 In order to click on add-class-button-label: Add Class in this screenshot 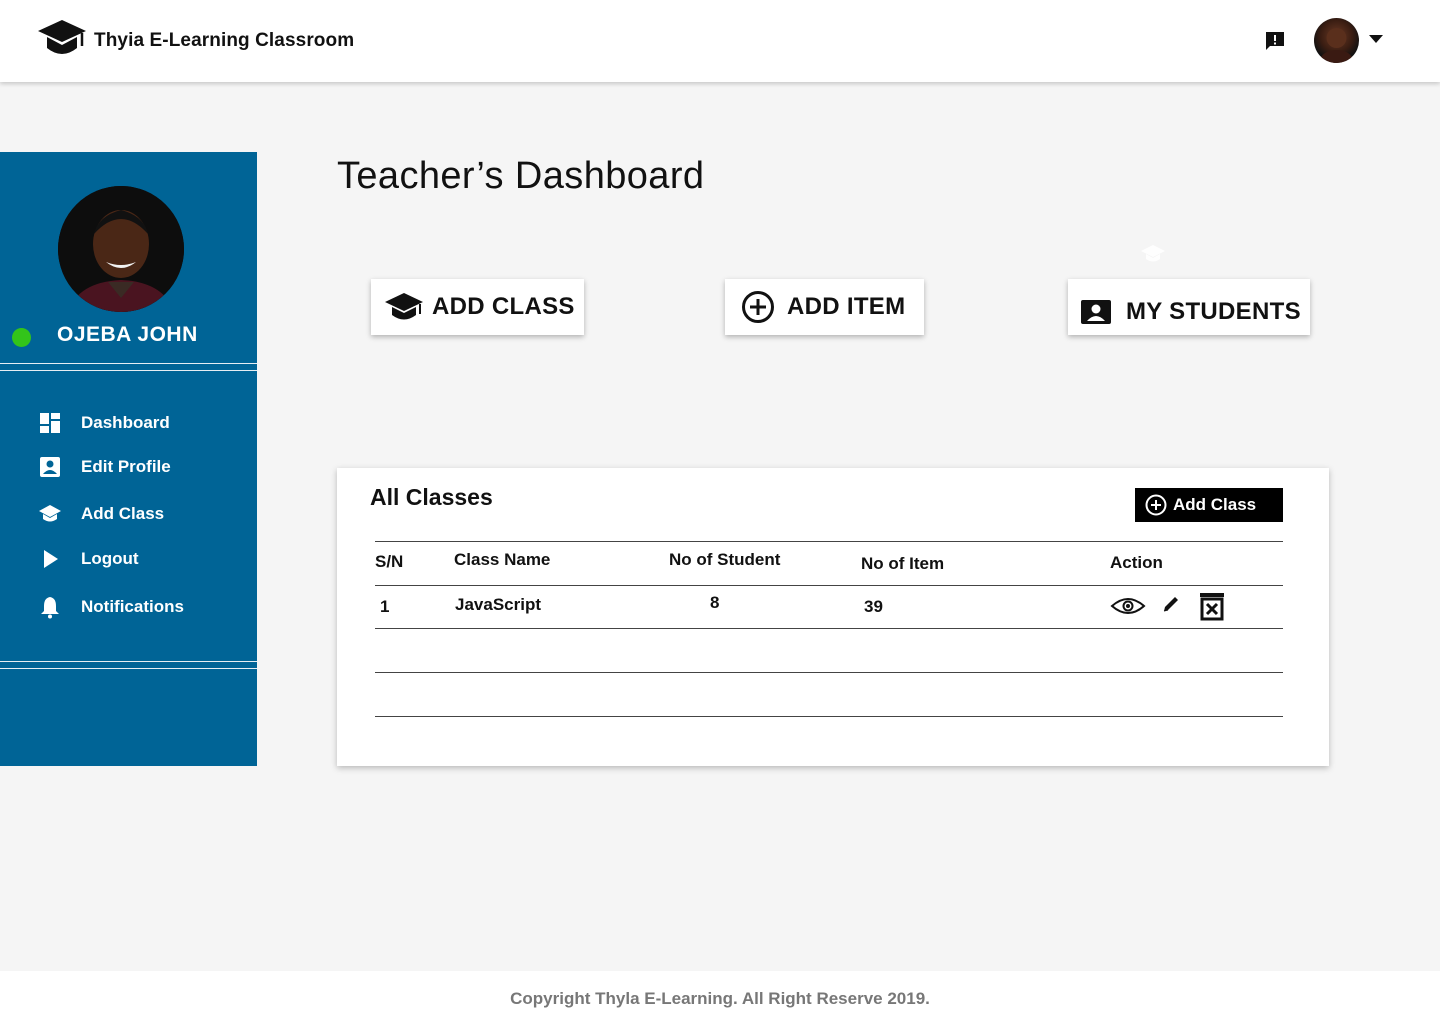, I will do `click(1215, 504)`.